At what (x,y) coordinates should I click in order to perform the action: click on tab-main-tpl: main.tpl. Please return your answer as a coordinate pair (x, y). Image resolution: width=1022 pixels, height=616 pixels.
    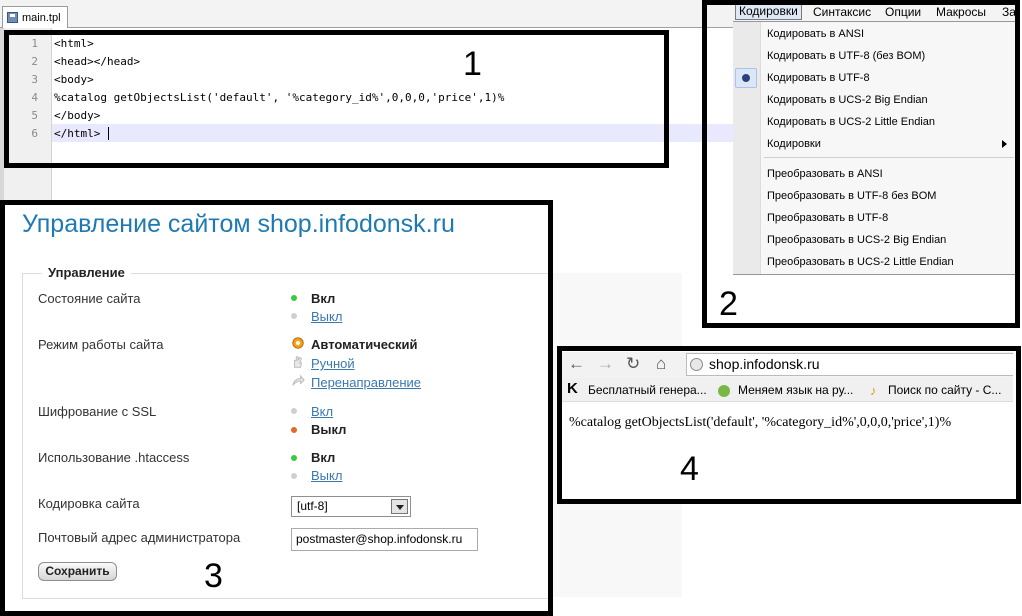
    Looking at the image, I should click on (35, 17).